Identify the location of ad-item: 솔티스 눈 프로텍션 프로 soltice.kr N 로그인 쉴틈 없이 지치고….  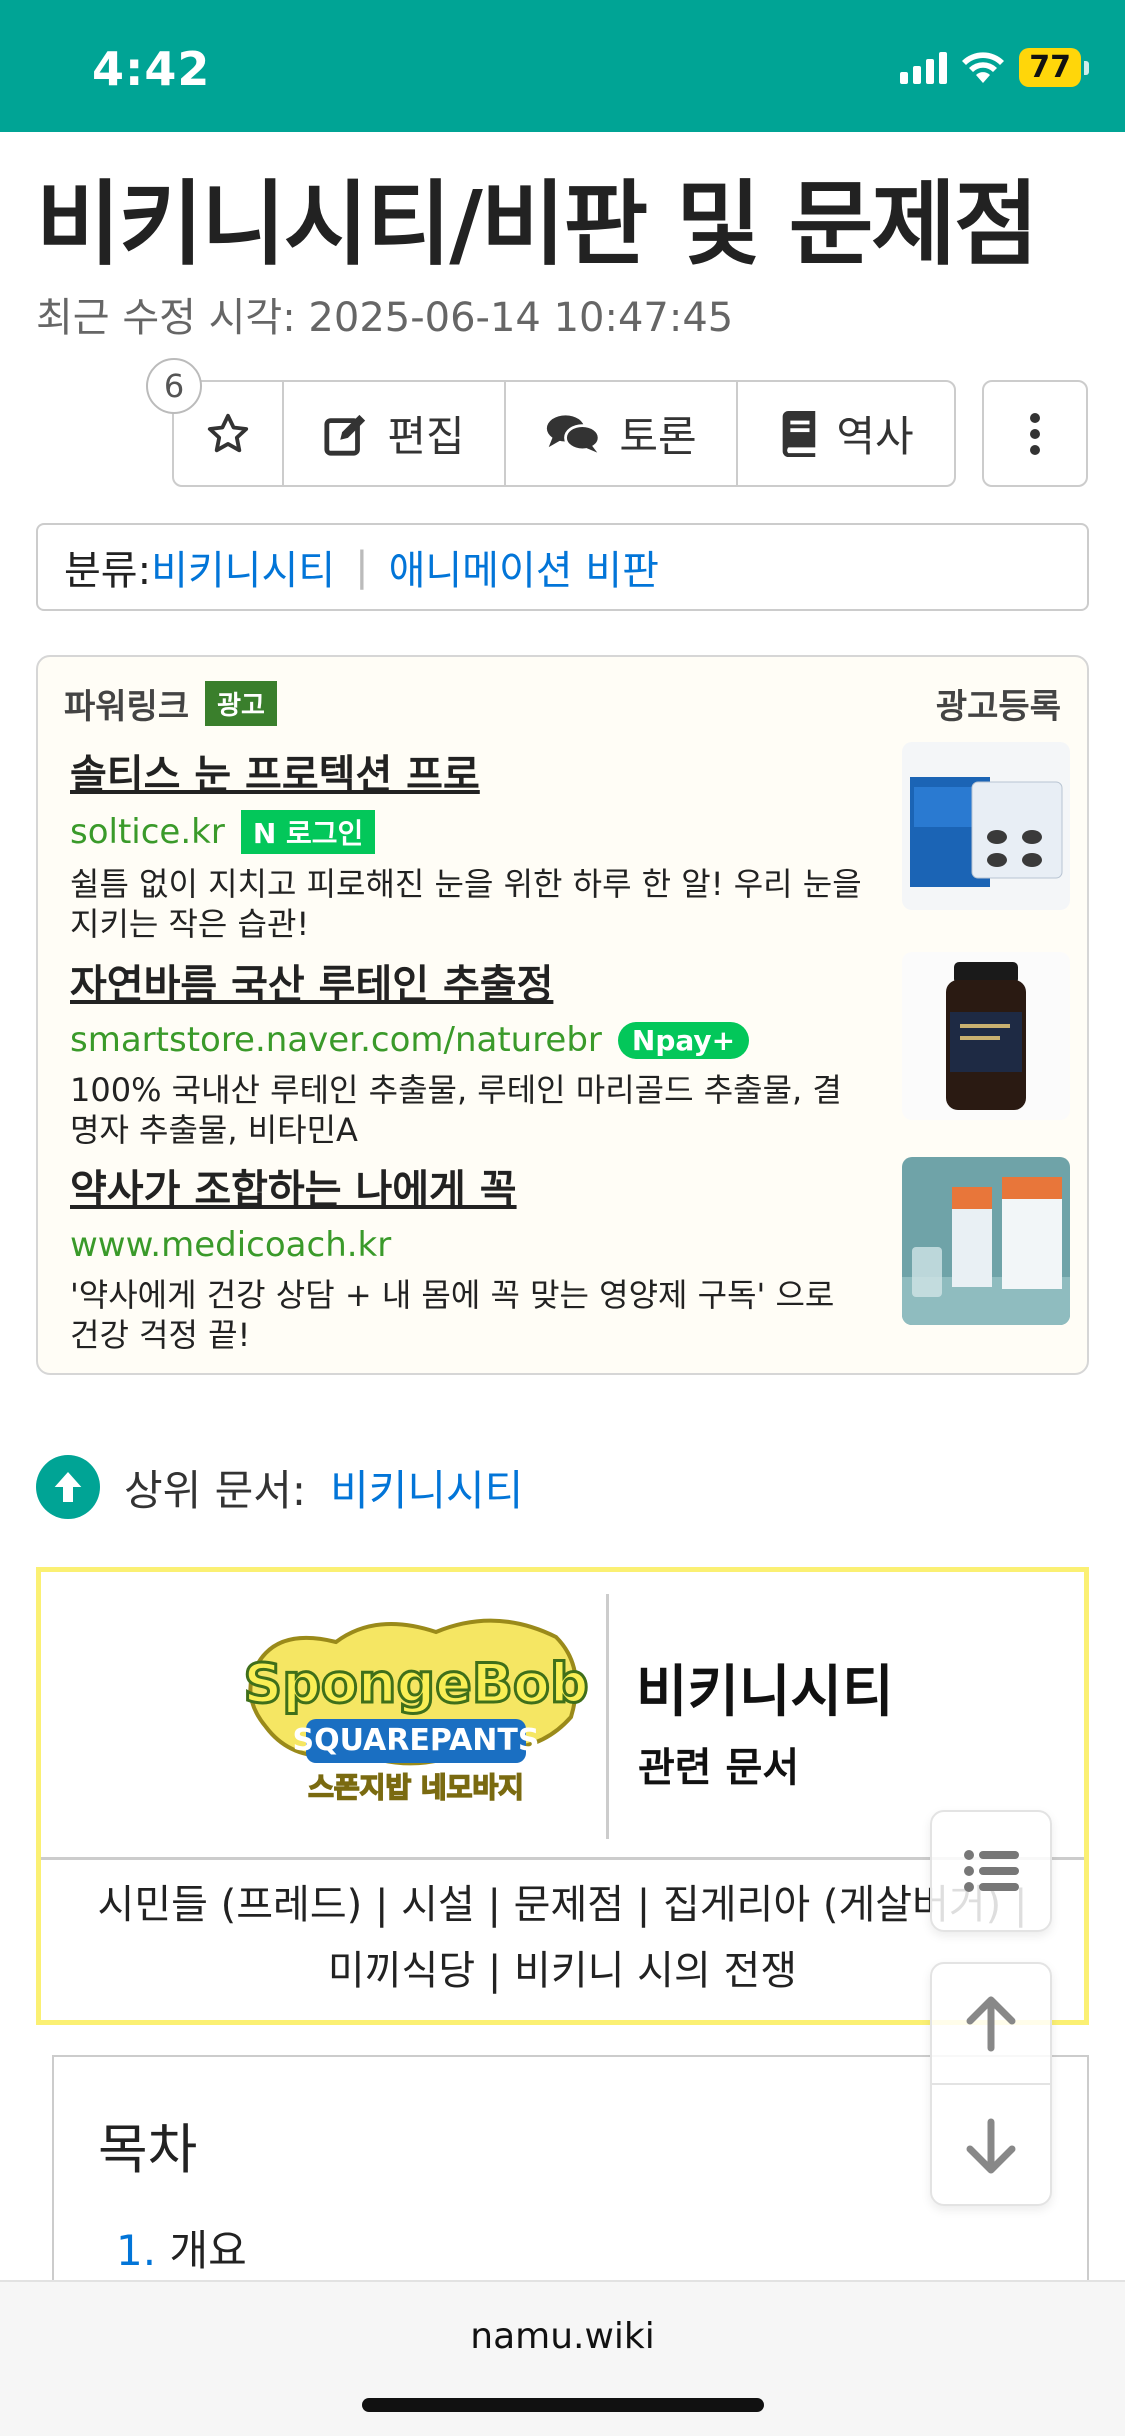
(570, 842).